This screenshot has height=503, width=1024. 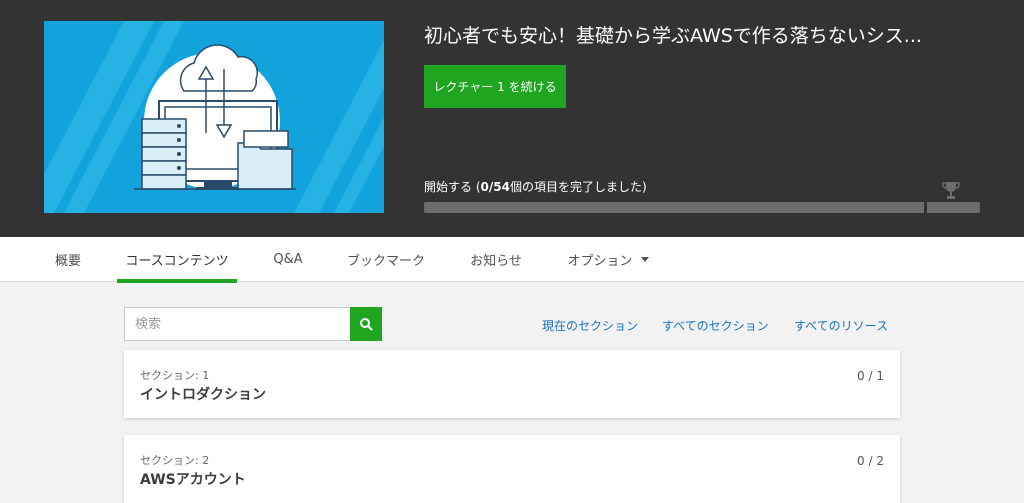 I want to click on all-resources-link: すべてのリソース, so click(x=841, y=325).